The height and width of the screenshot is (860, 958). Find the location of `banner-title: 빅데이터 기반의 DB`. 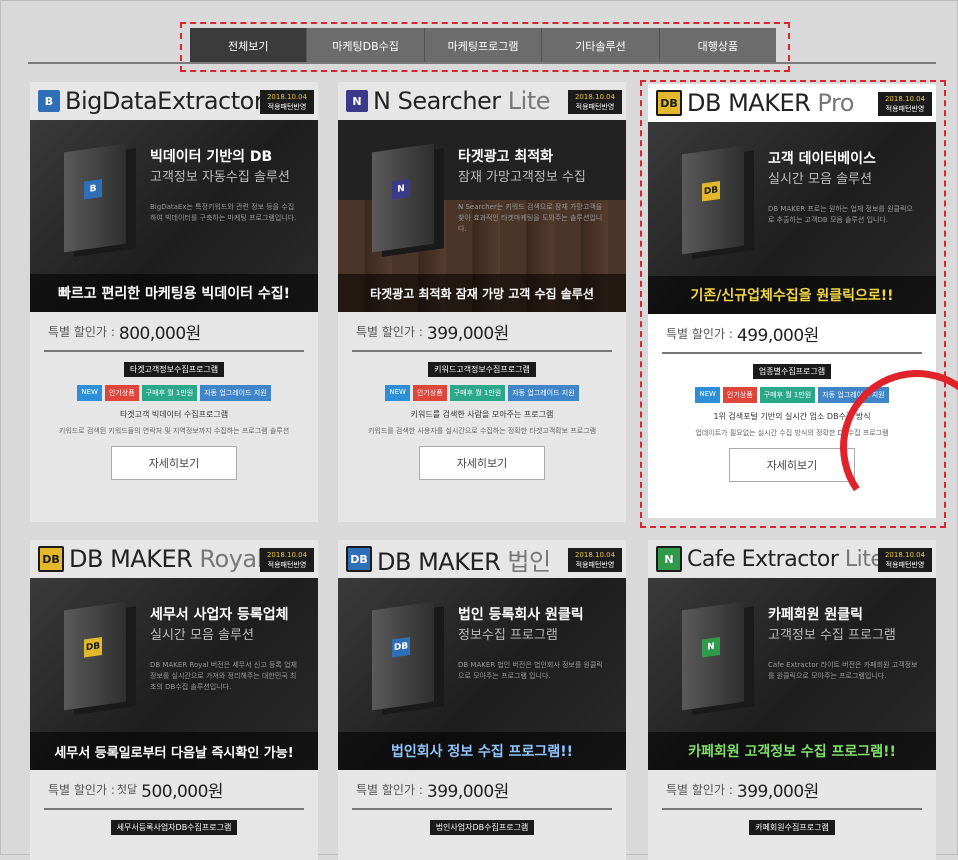

banner-title: 빅데이터 기반의 DB is located at coordinates (211, 157).